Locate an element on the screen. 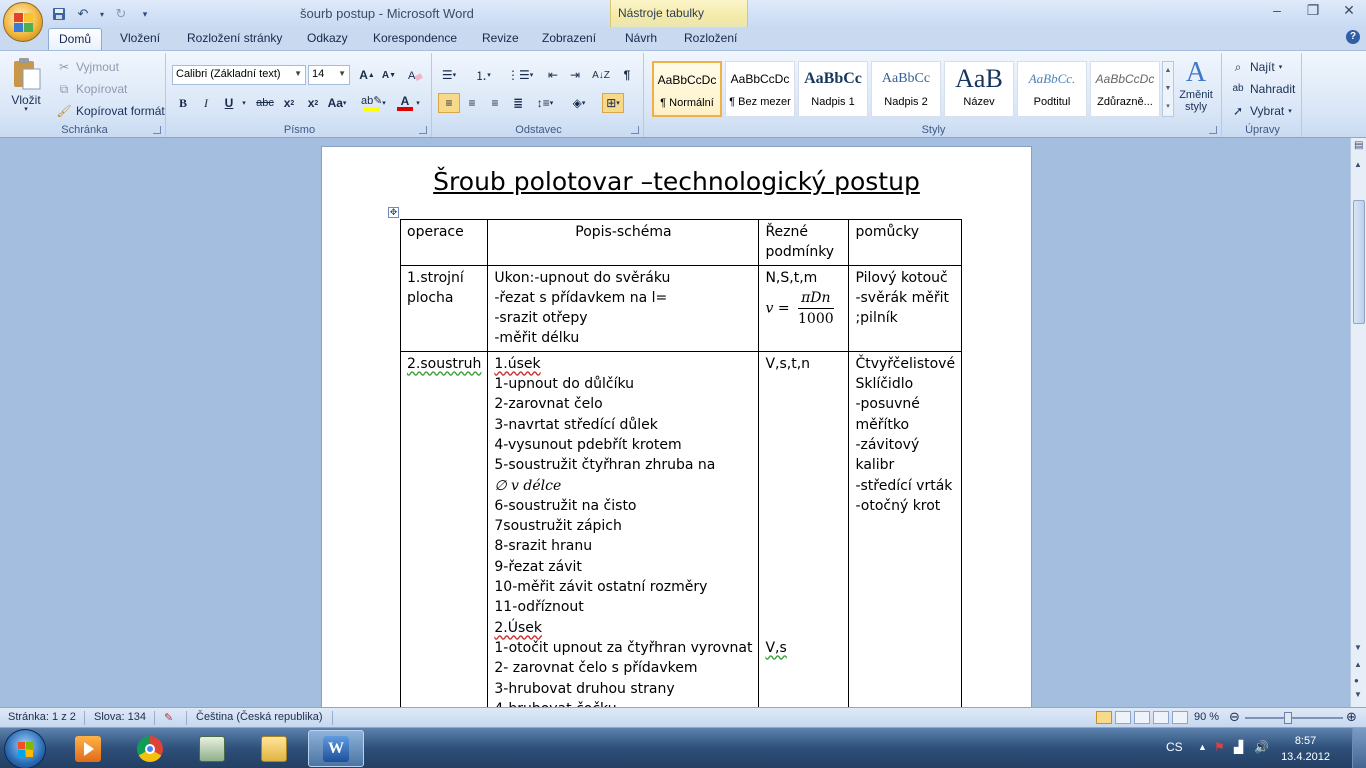 This screenshot has width=1366, height=768. help-icon: ? is located at coordinates (1353, 37).